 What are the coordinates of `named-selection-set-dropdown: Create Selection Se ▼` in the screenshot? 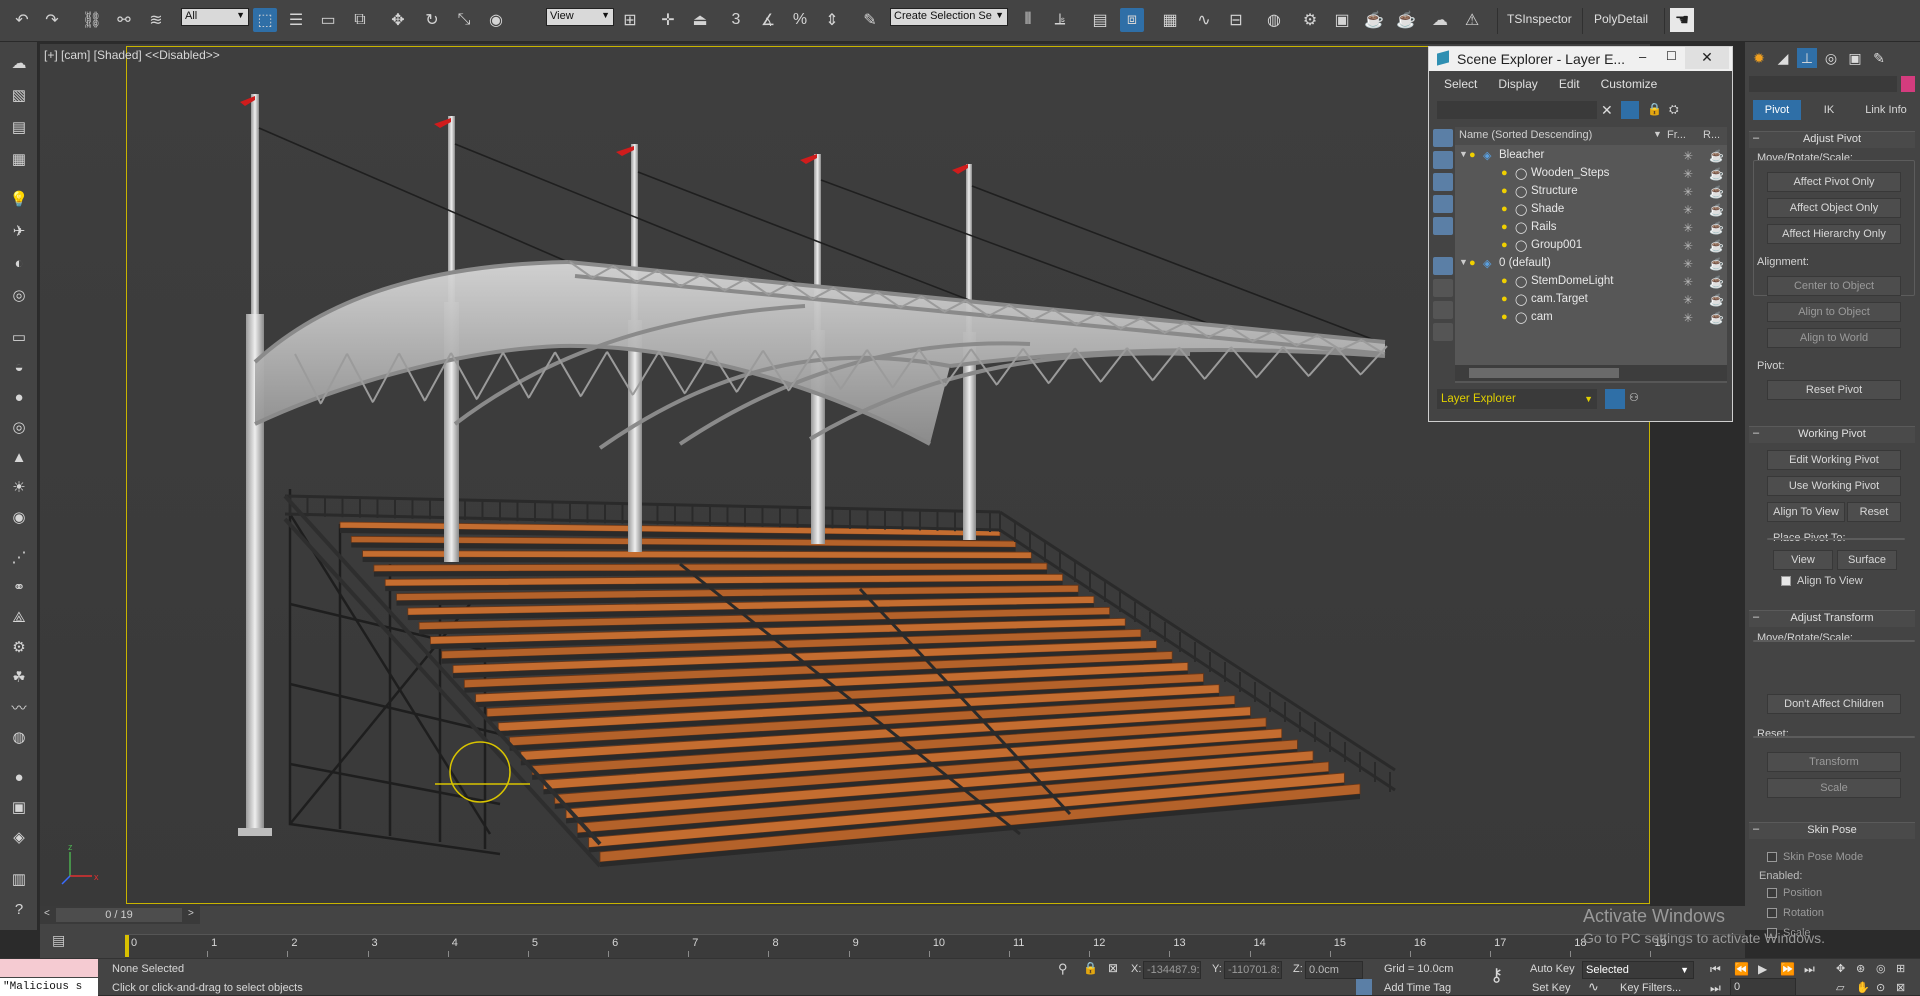 It's located at (949, 17).